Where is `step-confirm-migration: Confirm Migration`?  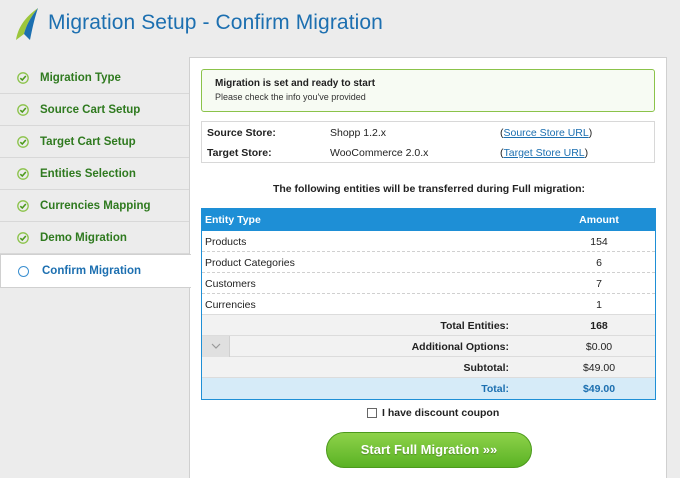 step-confirm-migration: Confirm Migration is located at coordinates (95, 271).